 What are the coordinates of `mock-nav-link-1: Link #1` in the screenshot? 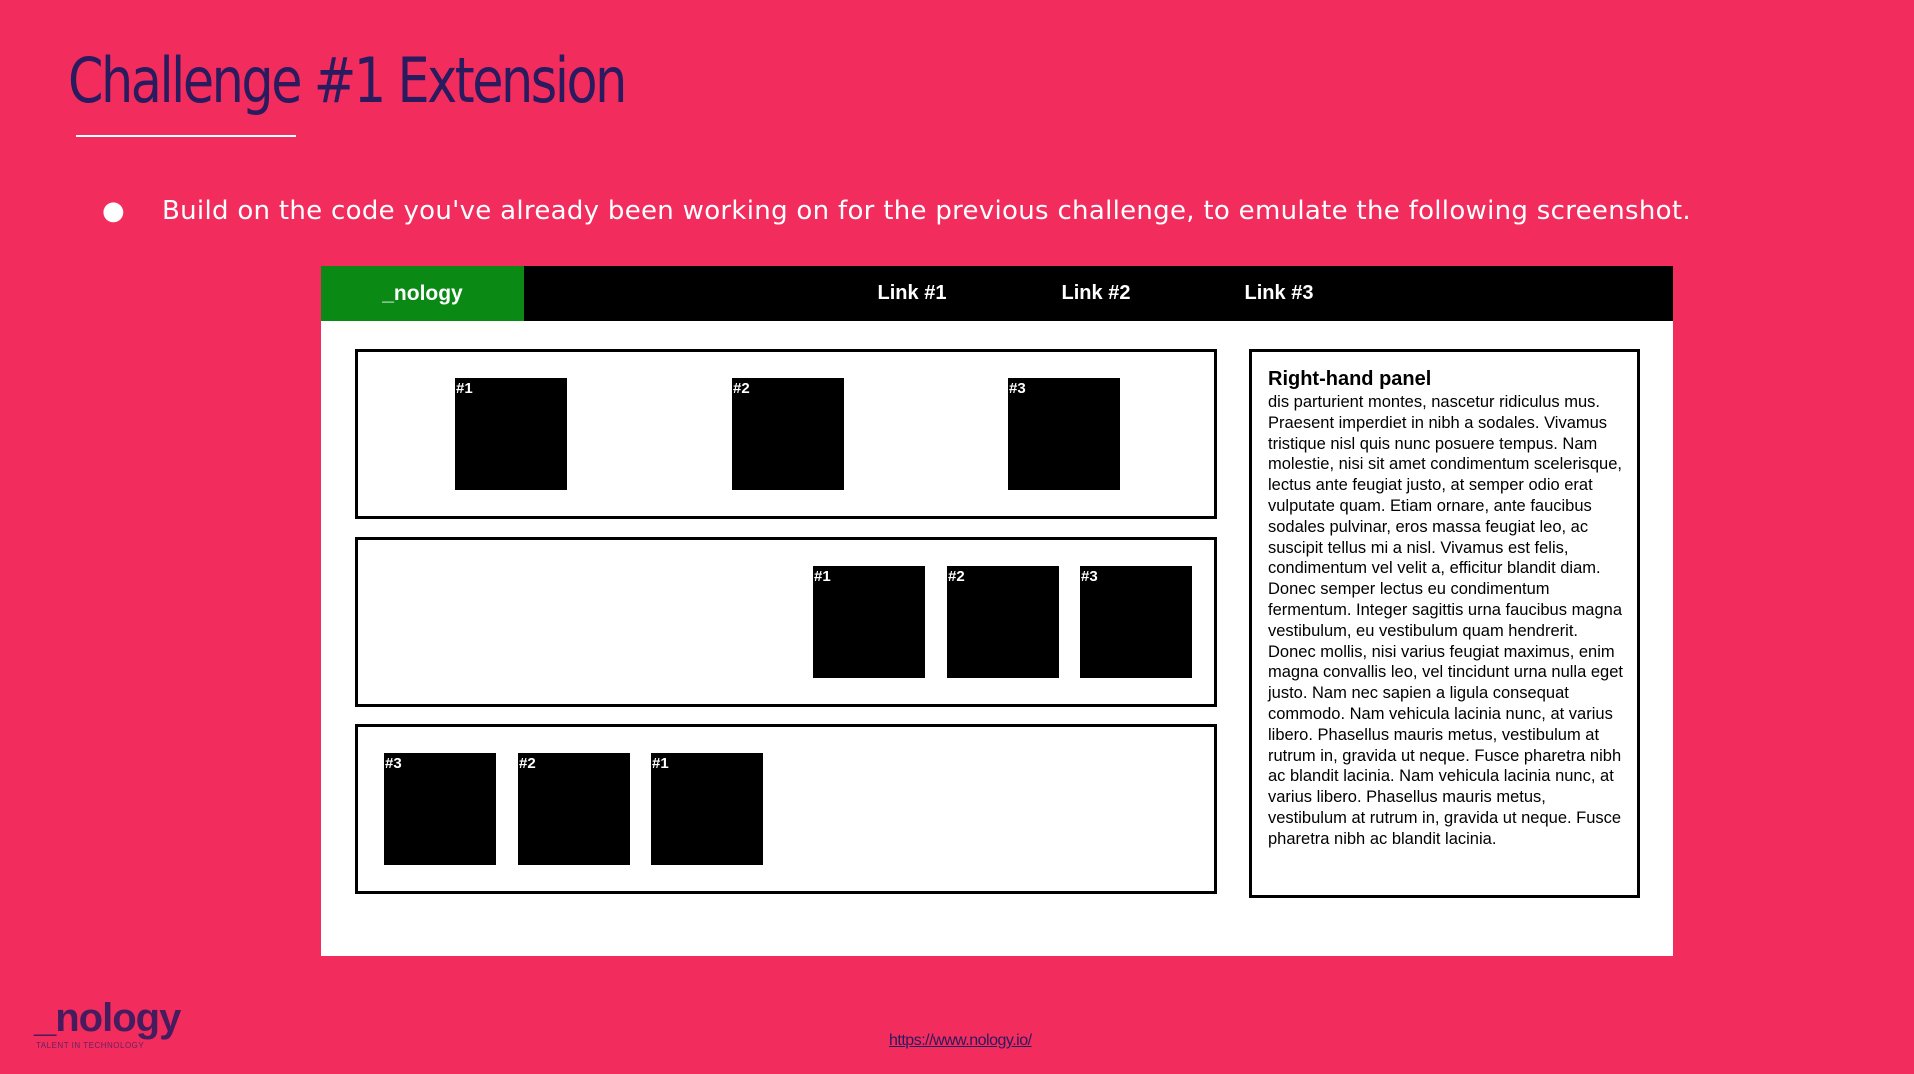 It's located at (912, 293).